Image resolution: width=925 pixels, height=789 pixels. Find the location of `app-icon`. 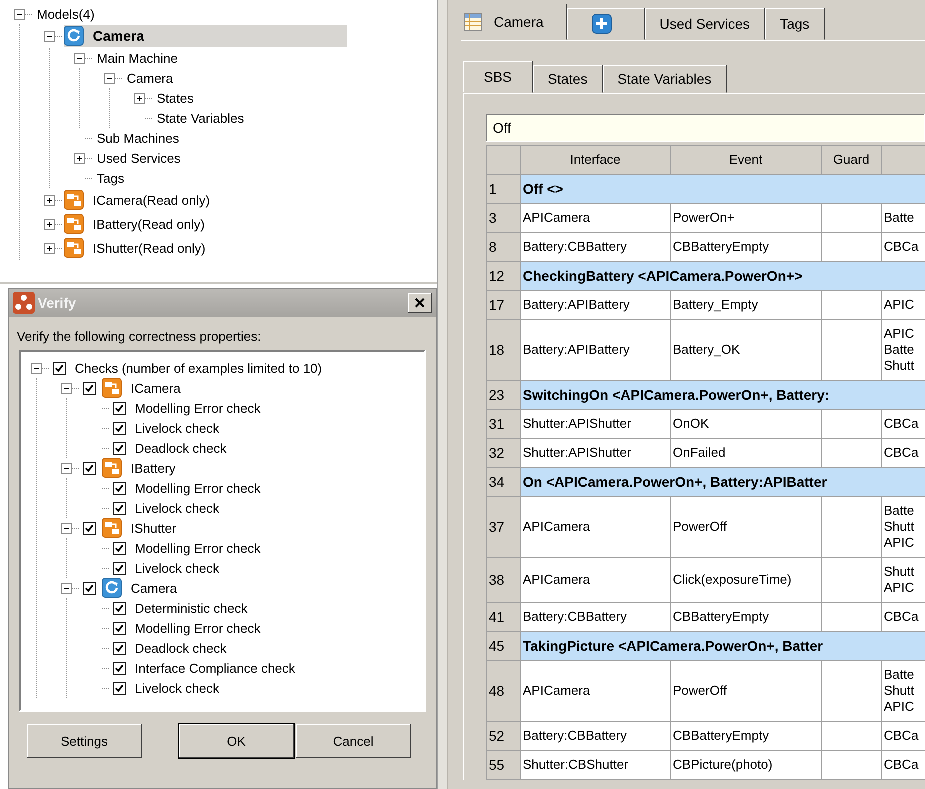

app-icon is located at coordinates (24, 303).